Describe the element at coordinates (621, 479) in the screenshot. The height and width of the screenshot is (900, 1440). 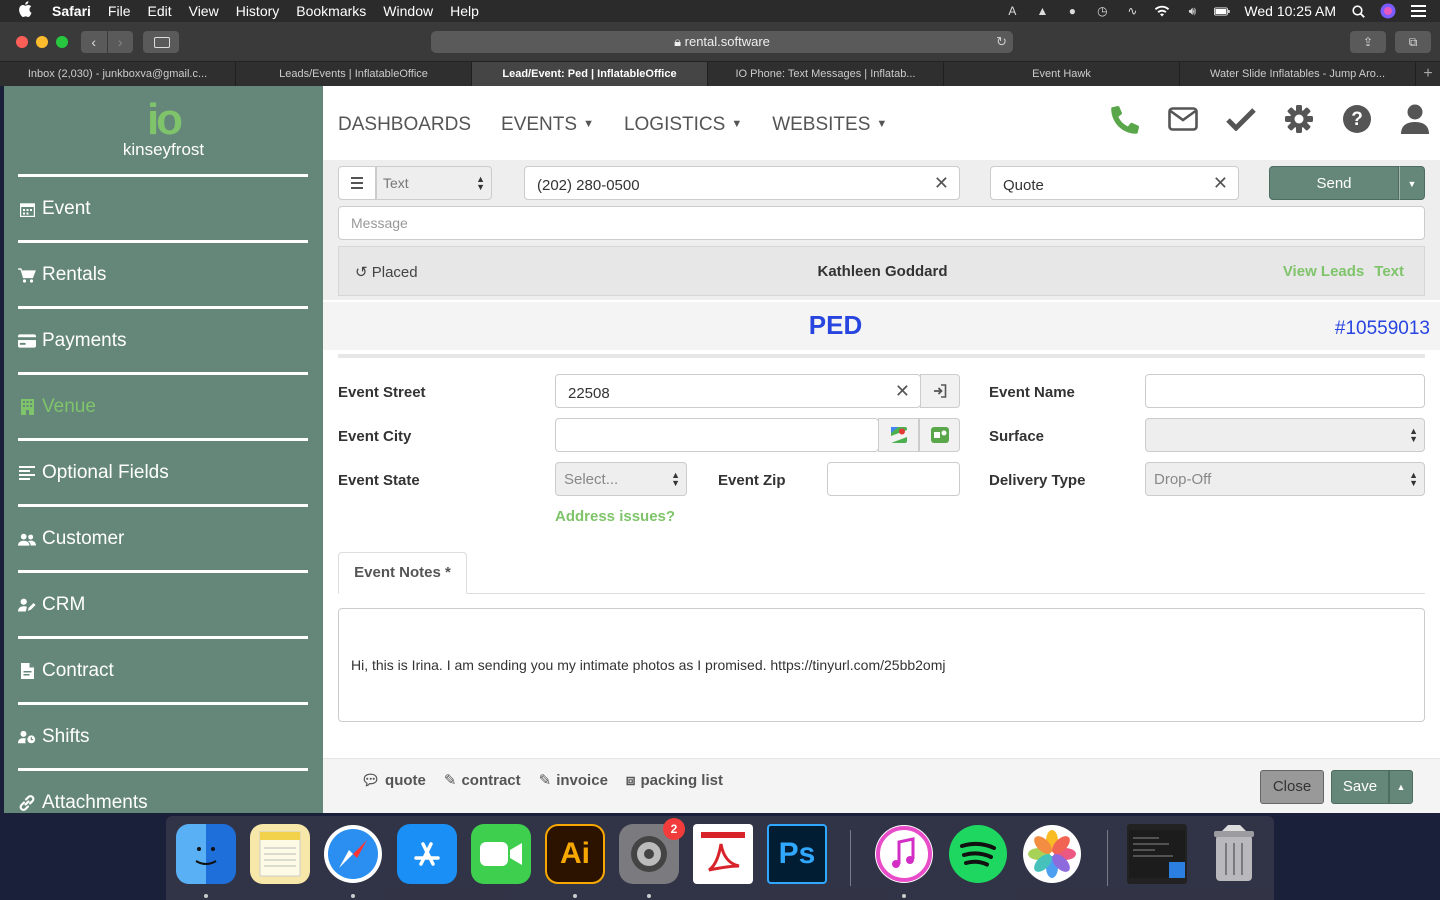
I see `state-select: Select... ▲ ▼` at that location.